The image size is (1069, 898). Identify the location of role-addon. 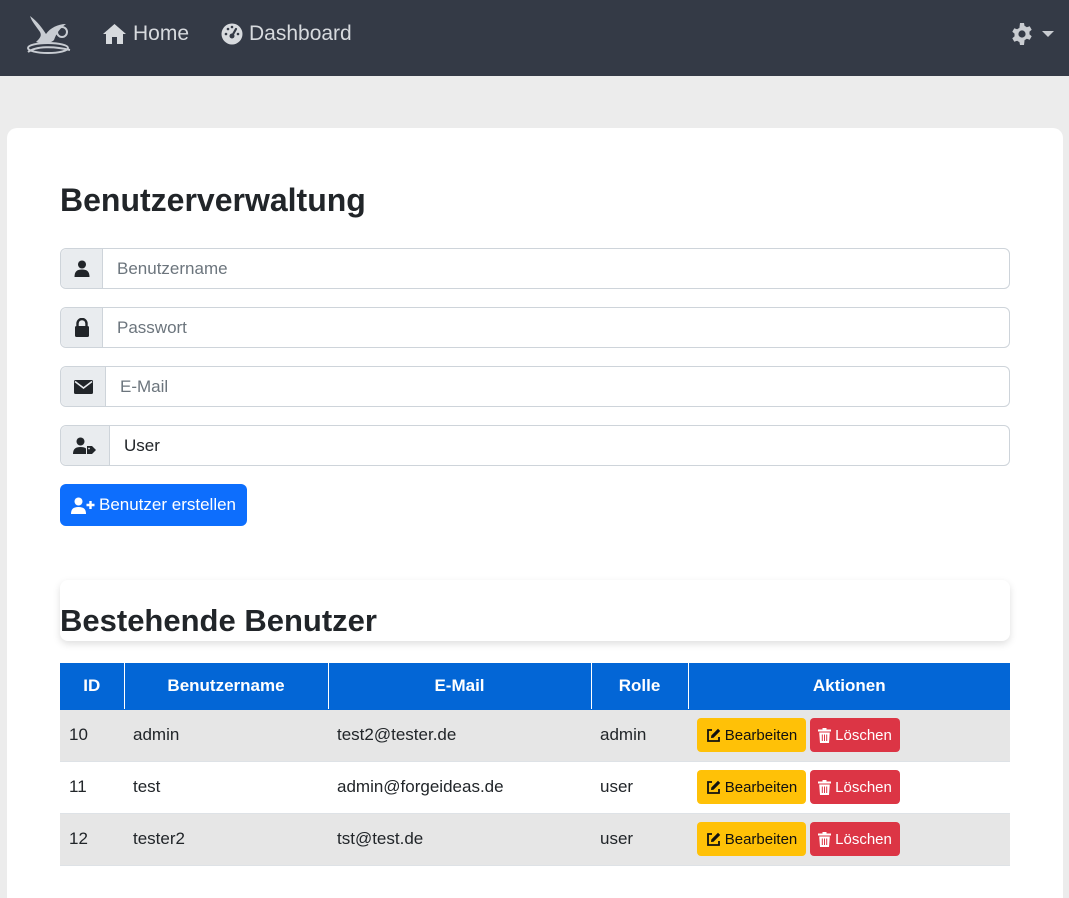
(85, 445).